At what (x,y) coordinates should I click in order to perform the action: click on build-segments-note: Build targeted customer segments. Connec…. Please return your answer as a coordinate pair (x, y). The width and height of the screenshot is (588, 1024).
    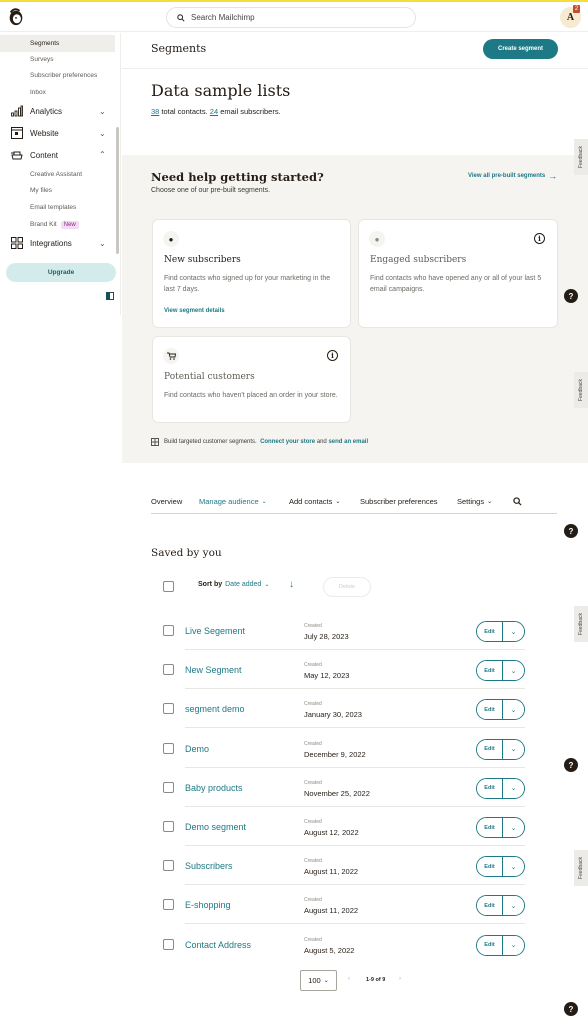
    Looking at the image, I should click on (259, 442).